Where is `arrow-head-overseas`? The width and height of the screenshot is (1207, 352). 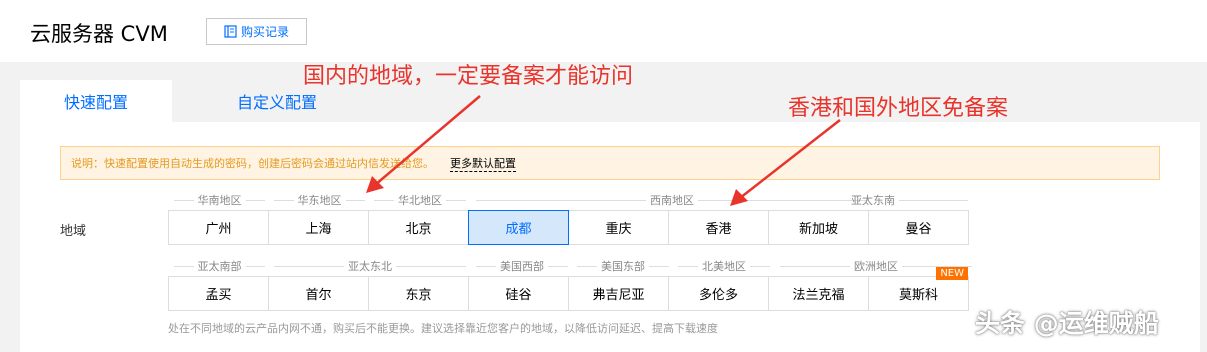
arrow-head-overseas is located at coordinates (739, 197).